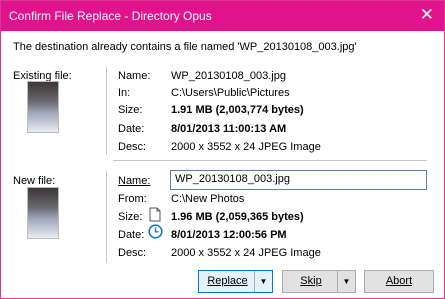 This screenshot has width=445, height=299. What do you see at coordinates (130, 217) in the screenshot?
I see `new-size-label: Size:` at bounding box center [130, 217].